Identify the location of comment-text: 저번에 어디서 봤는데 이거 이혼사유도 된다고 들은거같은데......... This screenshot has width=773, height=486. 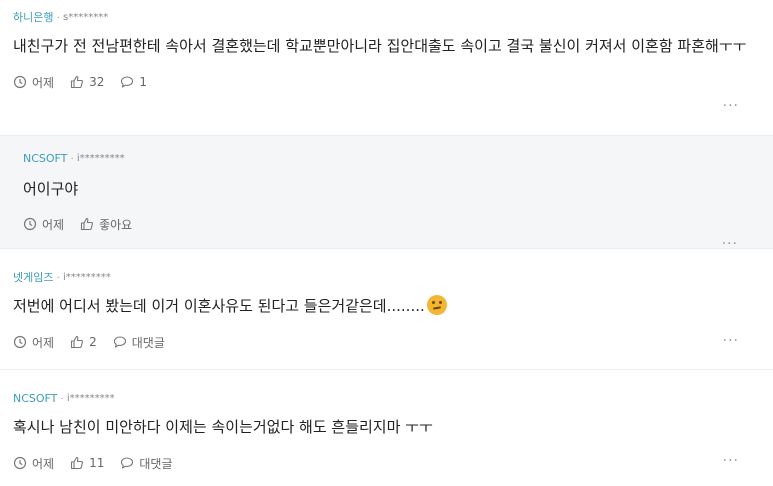
(380, 306).